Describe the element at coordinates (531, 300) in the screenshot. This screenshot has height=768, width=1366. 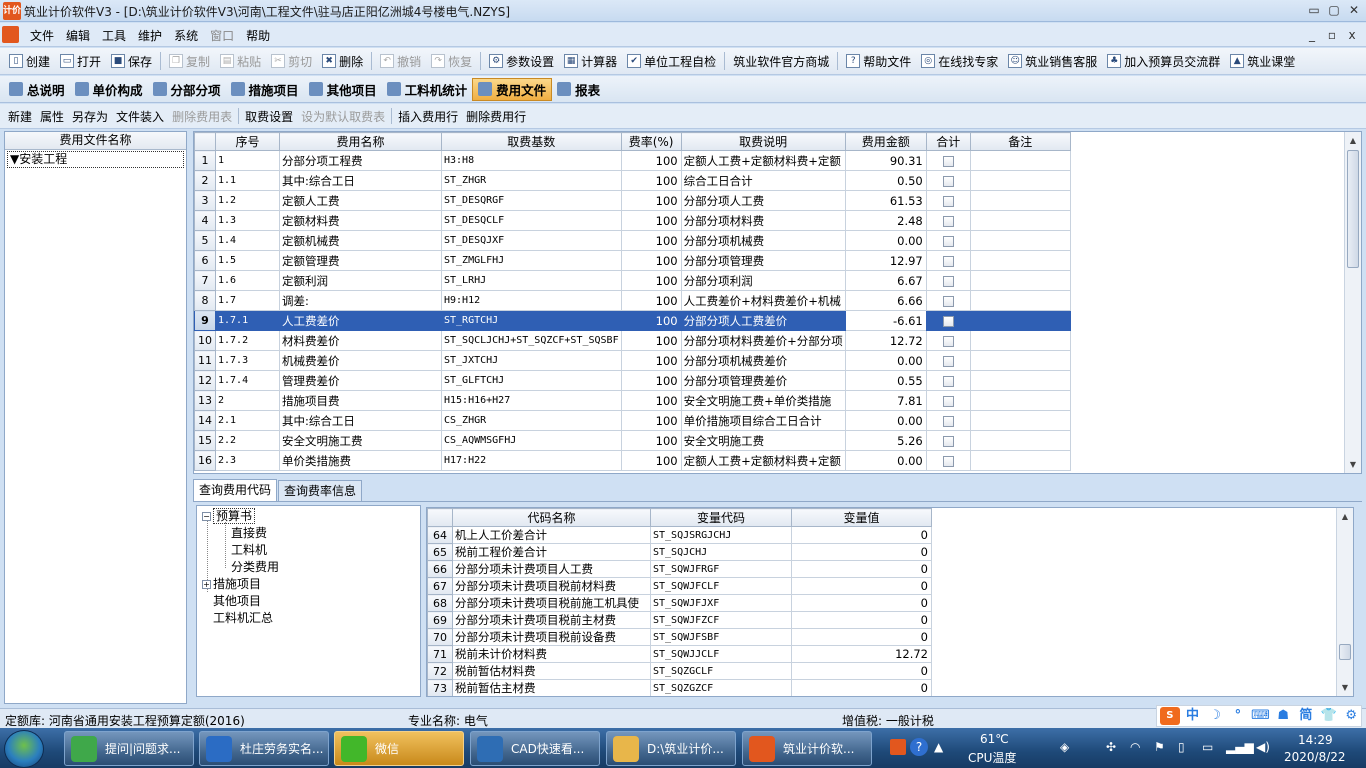
I see `fee-base-cell: H9:H12` at that location.